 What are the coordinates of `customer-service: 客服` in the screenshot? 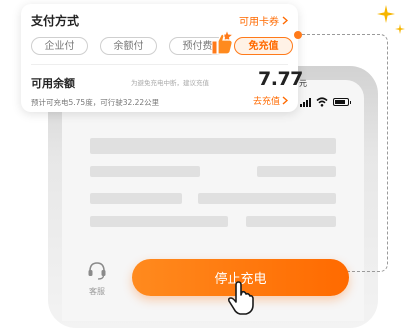 It's located at (97, 278).